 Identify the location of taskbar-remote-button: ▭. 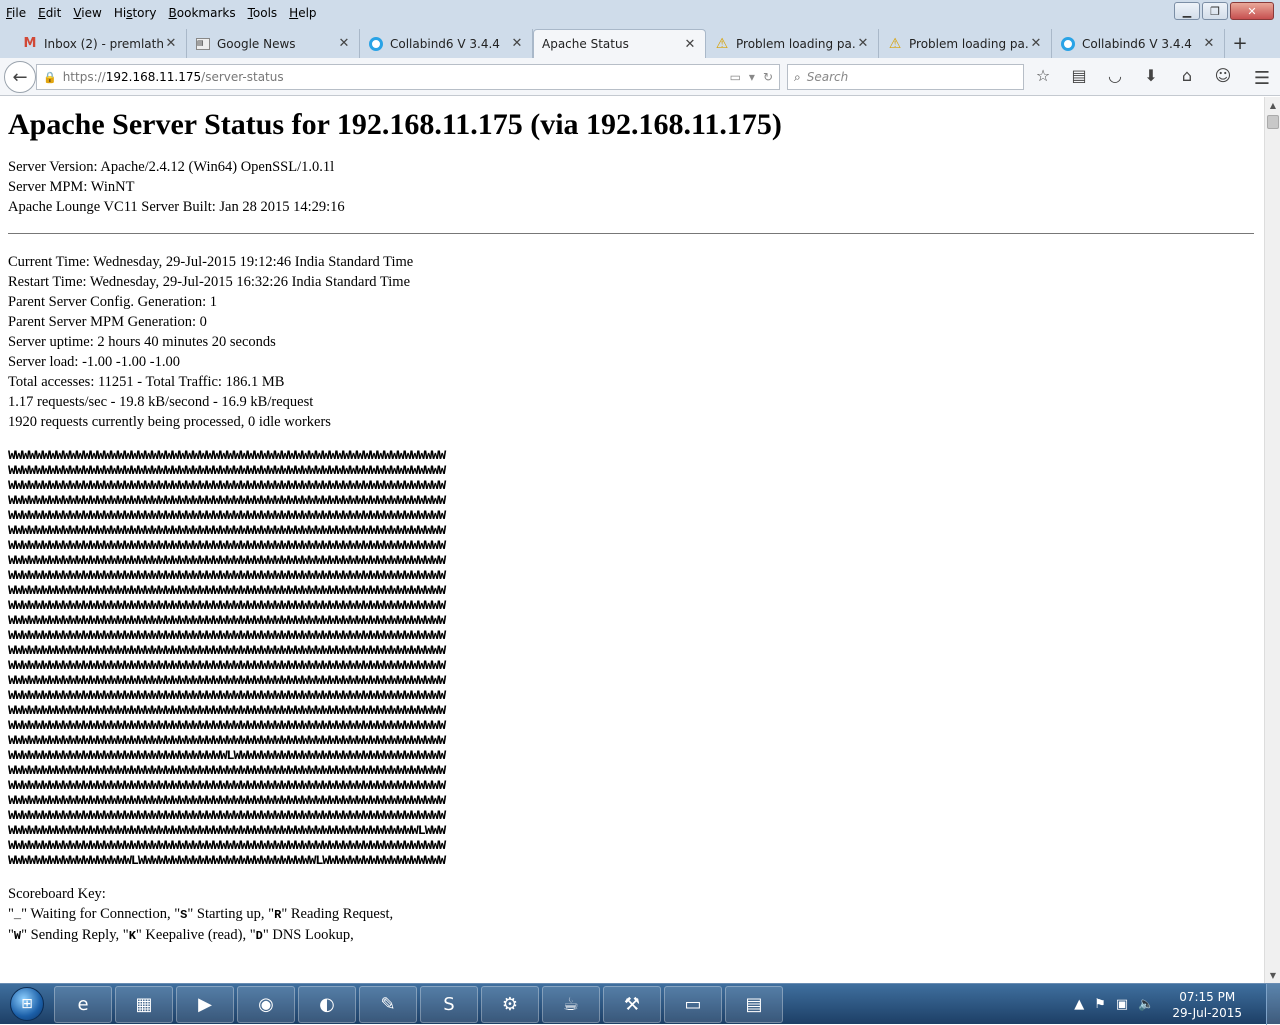
(693, 1004).